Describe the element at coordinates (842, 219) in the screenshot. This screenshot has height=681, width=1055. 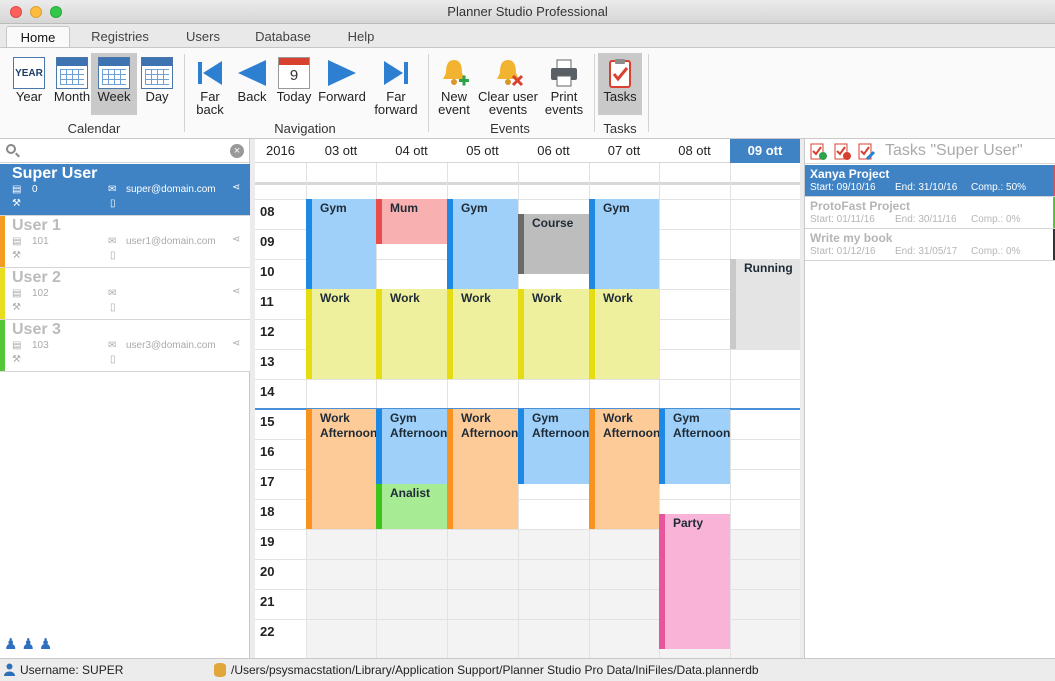
I see `task-start: Start: 01/11/16` at that location.